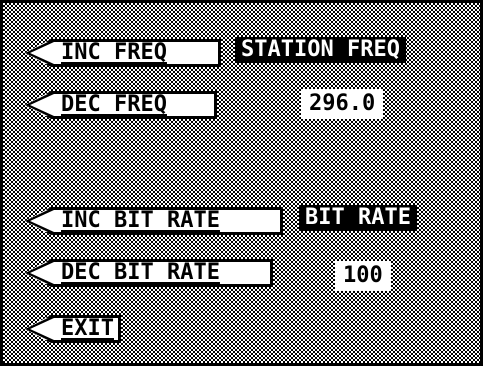 The image size is (483, 366). I want to click on exit-button: EXIT, so click(73, 329).